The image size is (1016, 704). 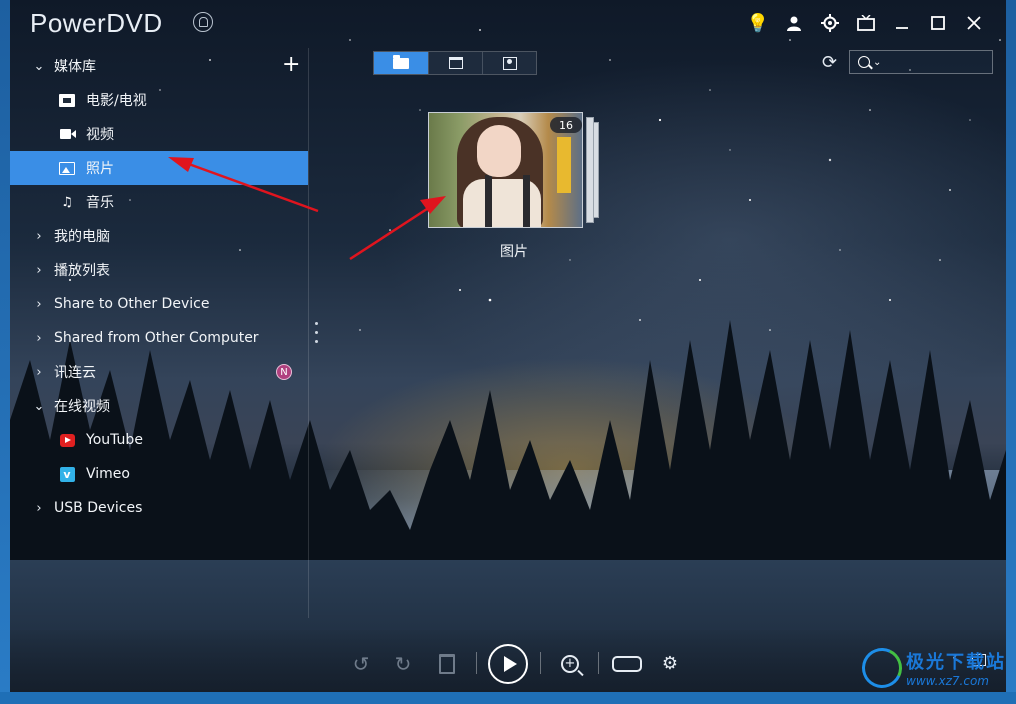 I want to click on sidebar-item-label: 我的电脑, so click(x=82, y=237).